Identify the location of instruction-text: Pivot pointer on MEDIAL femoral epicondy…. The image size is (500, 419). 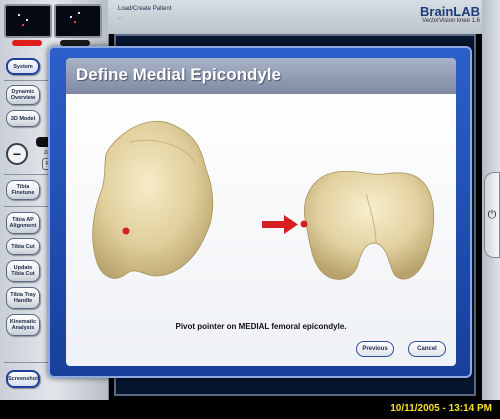
(261, 326).